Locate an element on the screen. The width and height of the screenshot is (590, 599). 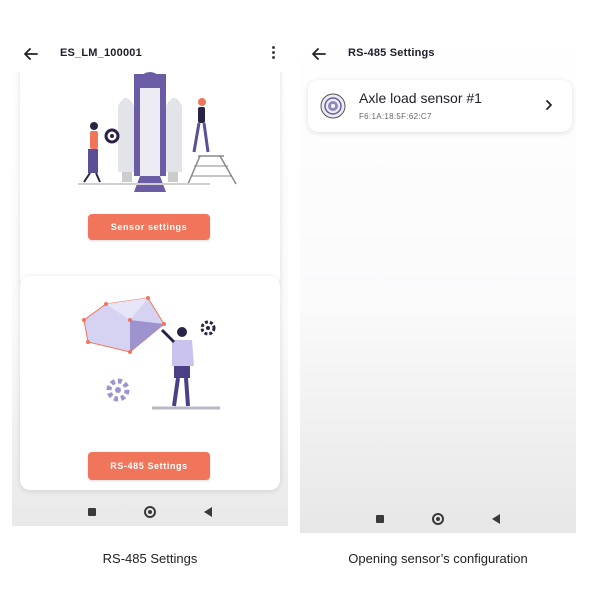
sensor-icon is located at coordinates (333, 106).